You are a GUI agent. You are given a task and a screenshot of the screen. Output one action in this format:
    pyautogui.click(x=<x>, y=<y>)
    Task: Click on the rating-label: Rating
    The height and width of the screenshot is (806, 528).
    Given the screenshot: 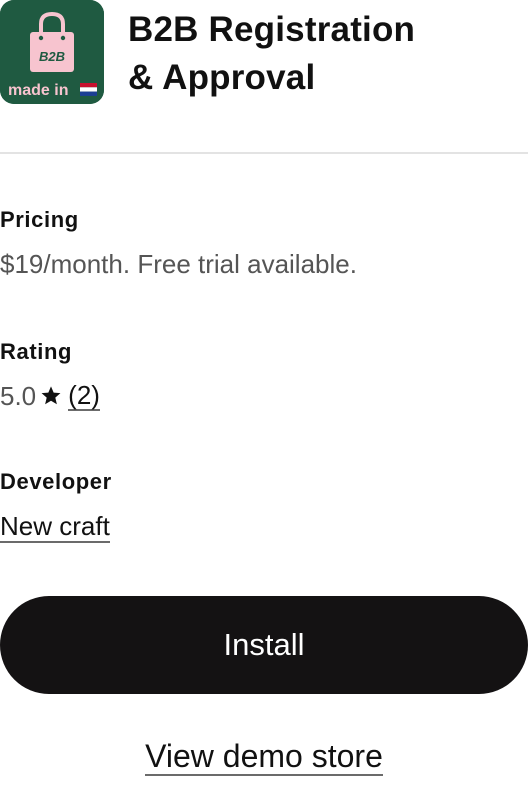 What is the action you would take?
    pyautogui.click(x=36, y=351)
    